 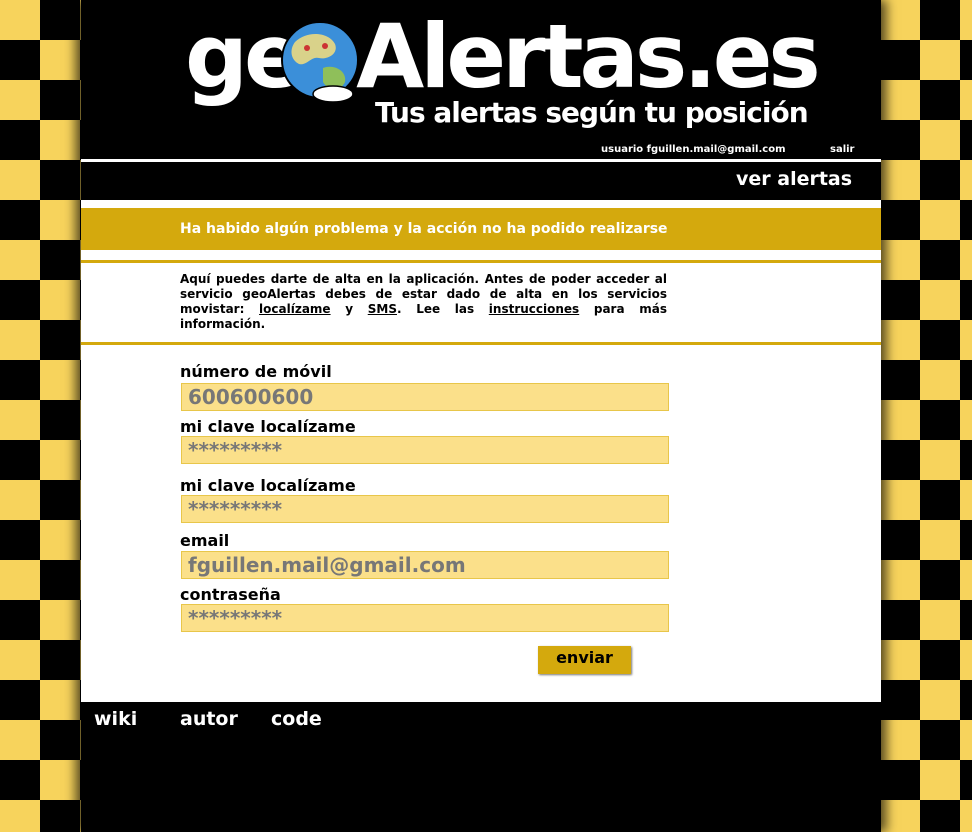 What do you see at coordinates (481, 160) in the screenshot?
I see `header-divider` at bounding box center [481, 160].